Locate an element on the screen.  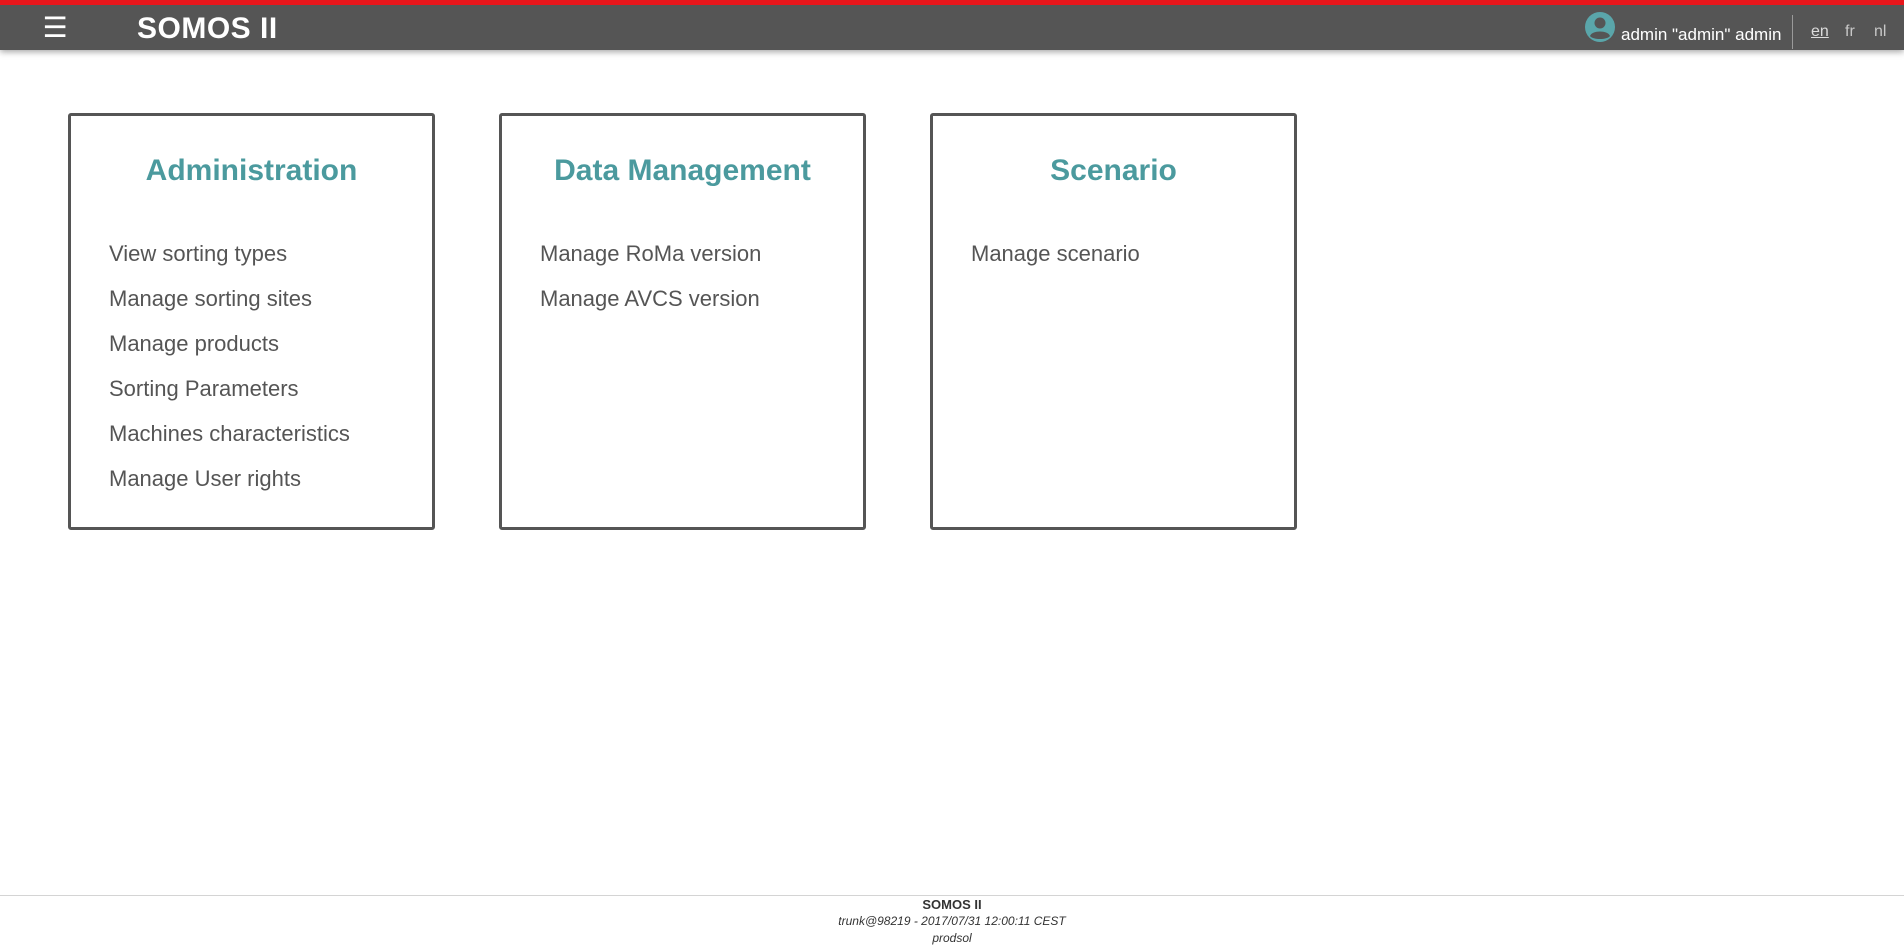
card-title-administration: Administration is located at coordinates (251, 170).